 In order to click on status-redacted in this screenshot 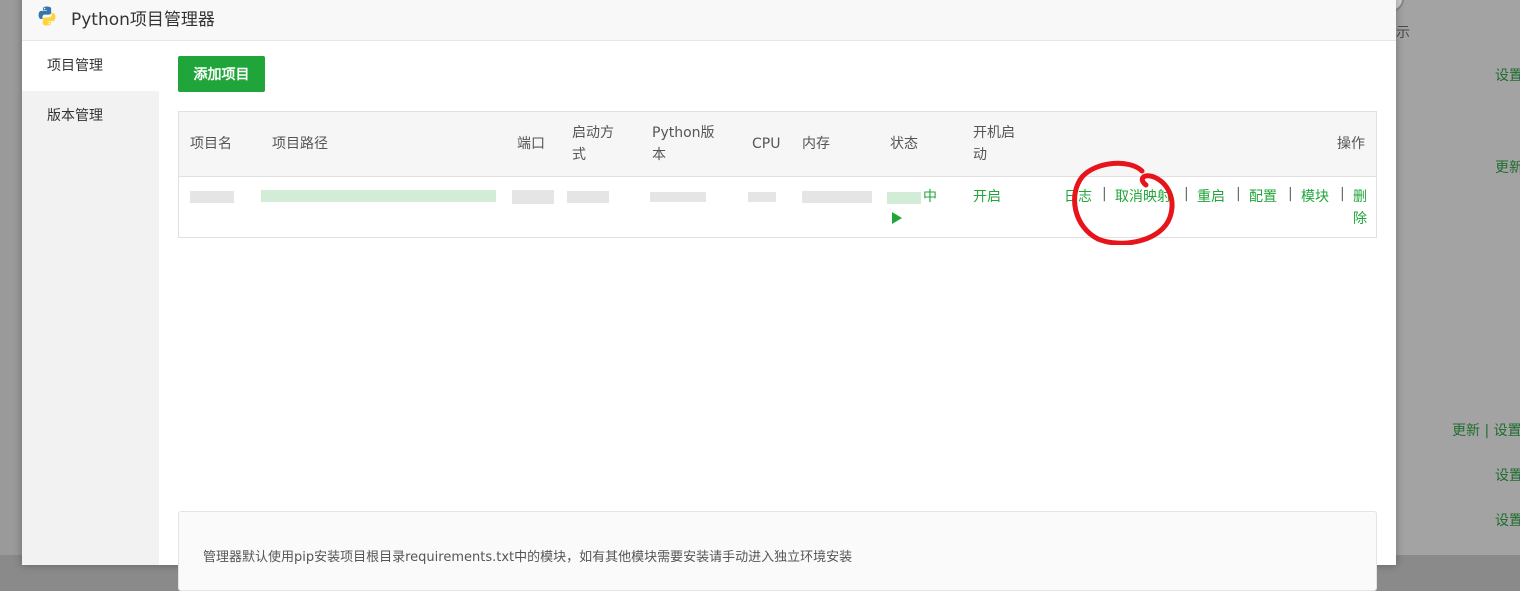, I will do `click(904, 198)`.